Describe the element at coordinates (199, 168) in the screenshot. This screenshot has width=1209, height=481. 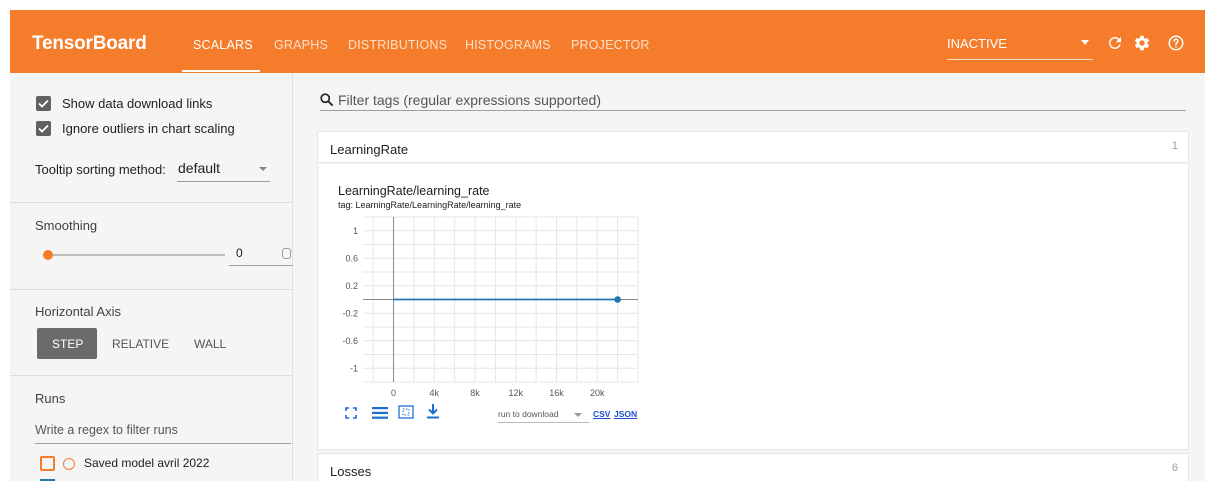
I see `tooltip-sorting-select: default` at that location.